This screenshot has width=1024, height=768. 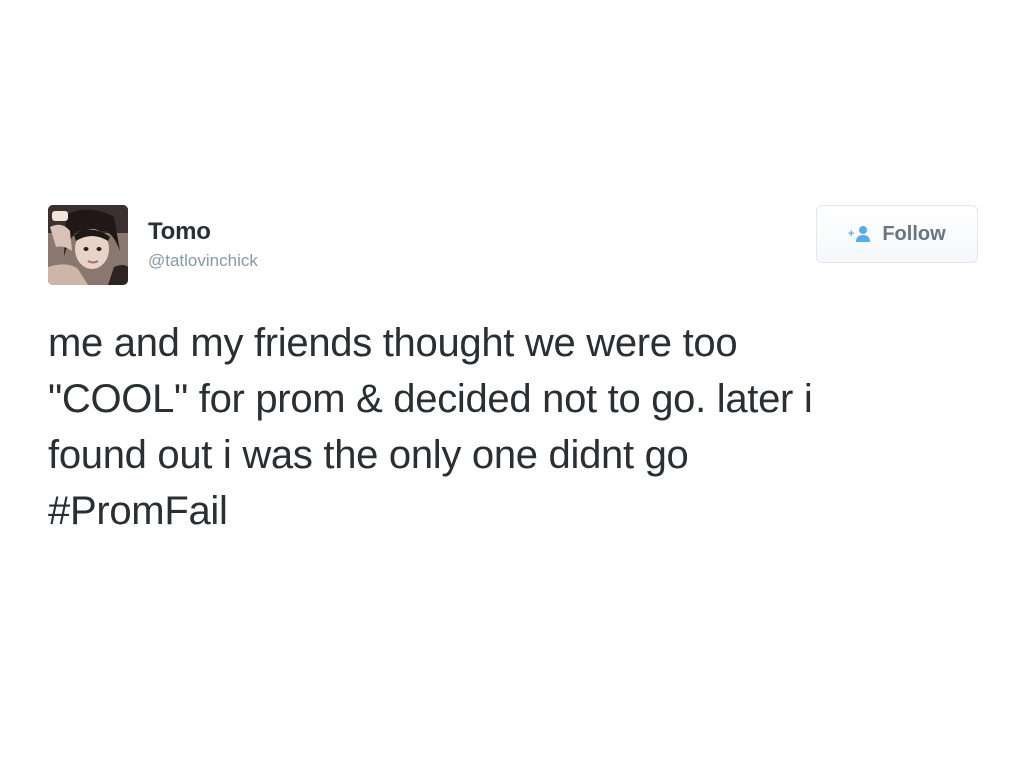 What do you see at coordinates (860, 234) in the screenshot?
I see `add-user-icon: +` at bounding box center [860, 234].